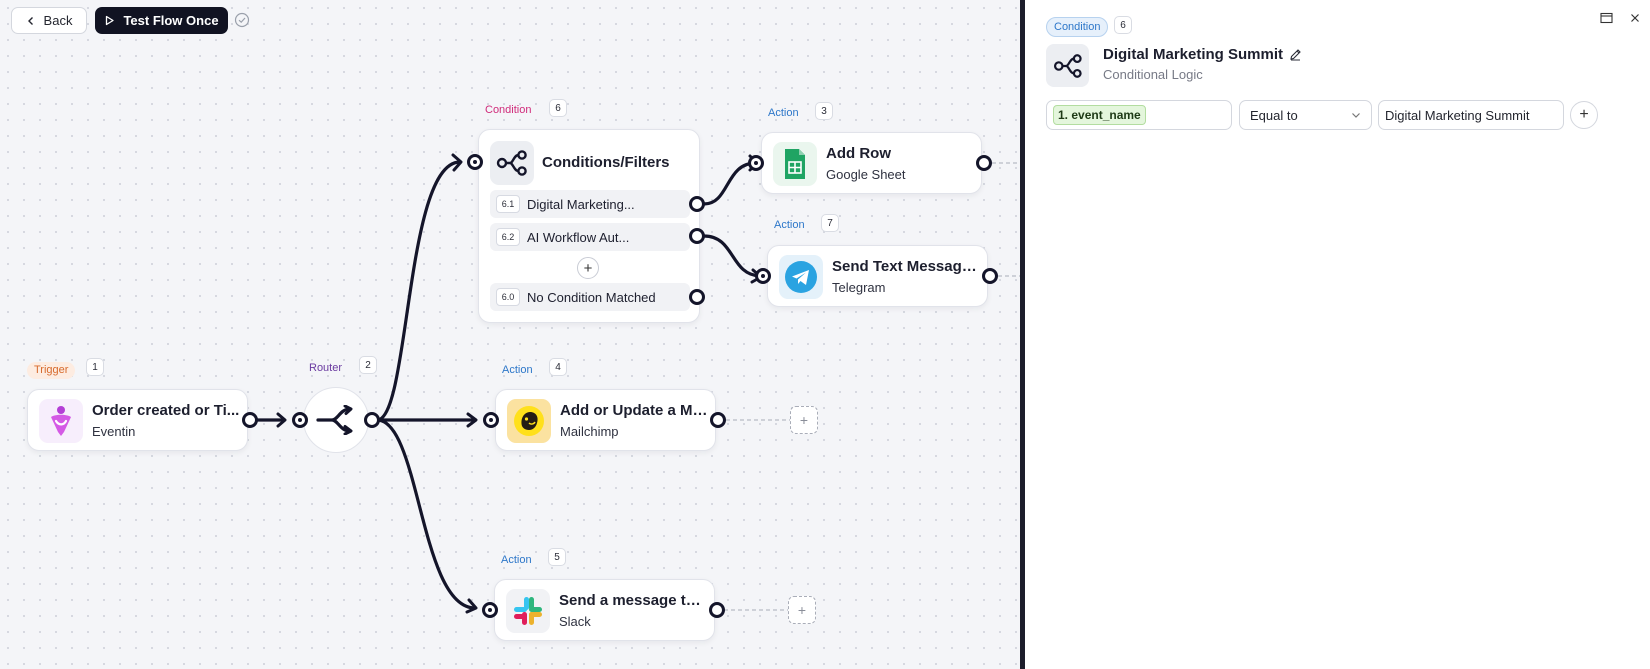 The width and height of the screenshot is (1650, 669). Describe the element at coordinates (605, 420) in the screenshot. I see `mailchimp-node: Add or Update a Me... Mailchimp` at that location.